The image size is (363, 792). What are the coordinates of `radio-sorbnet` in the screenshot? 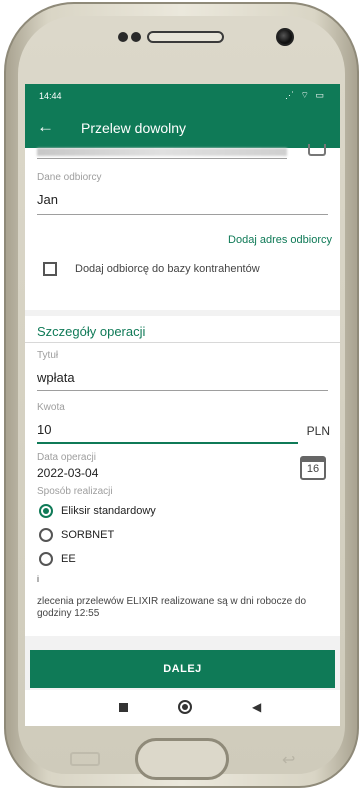 It's located at (46, 535).